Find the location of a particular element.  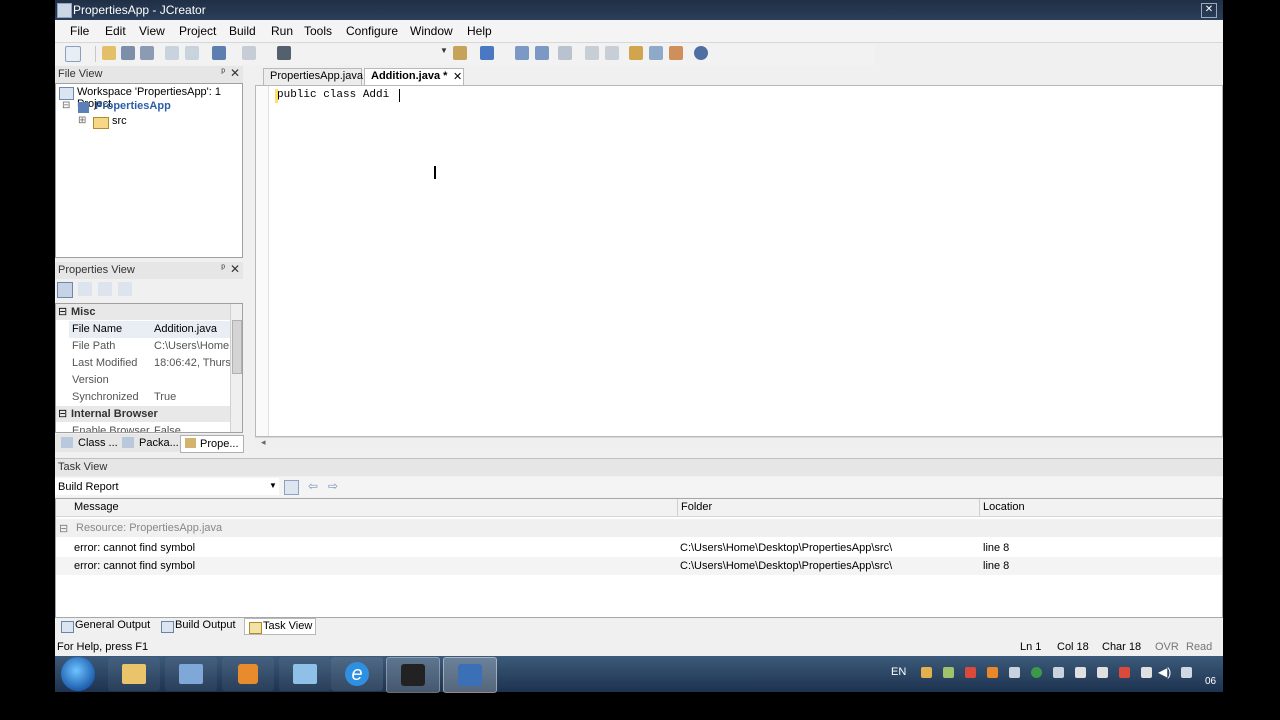

undo-icon is located at coordinates (219, 53).